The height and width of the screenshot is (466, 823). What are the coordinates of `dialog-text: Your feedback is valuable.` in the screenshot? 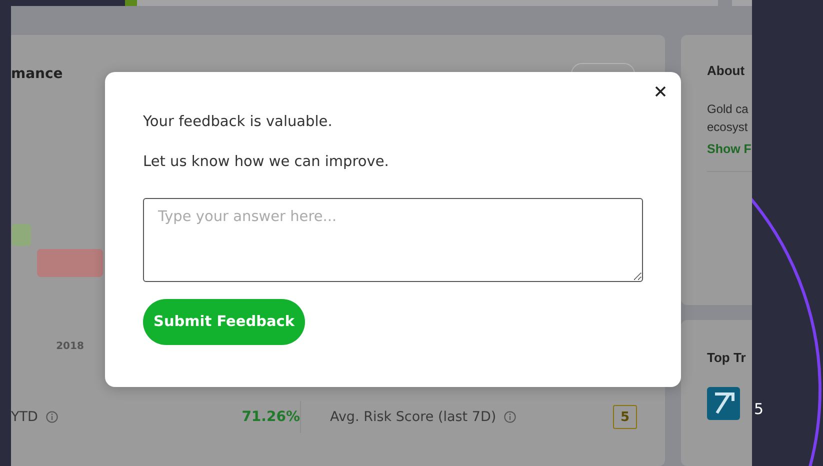 It's located at (238, 122).